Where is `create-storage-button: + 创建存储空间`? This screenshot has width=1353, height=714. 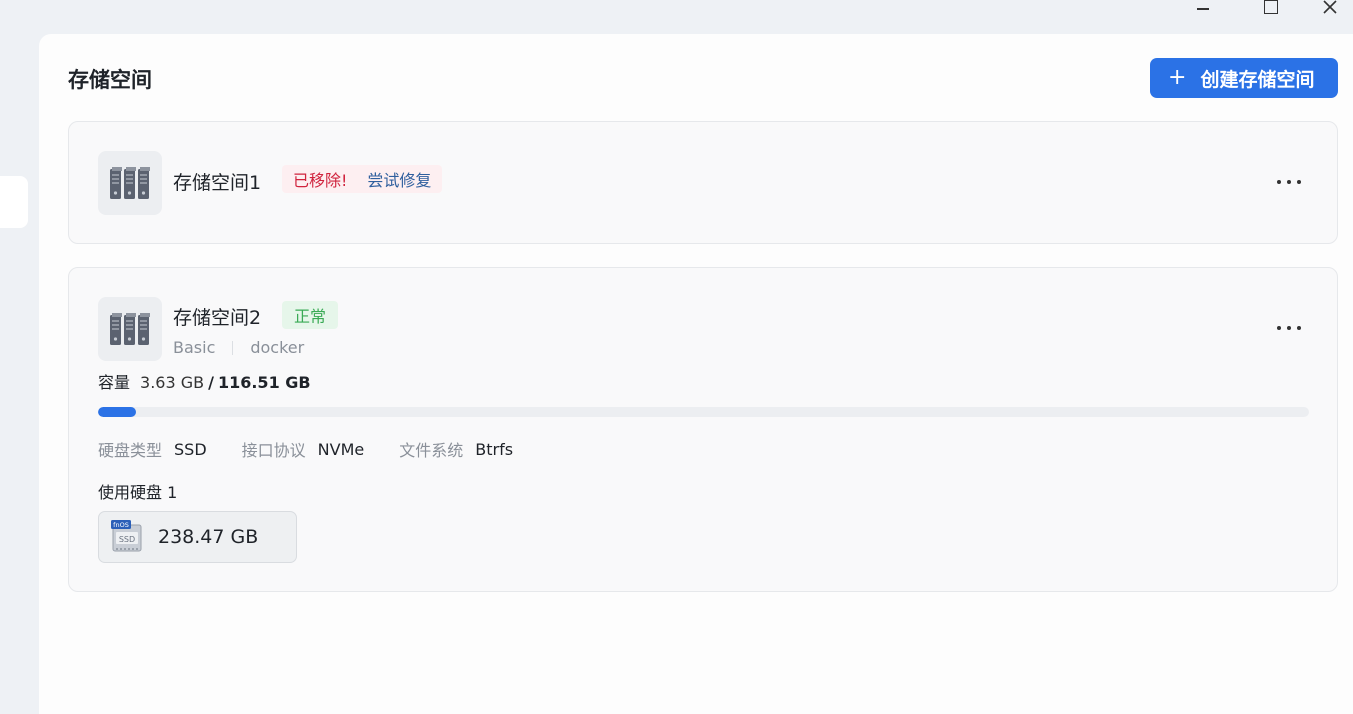 create-storage-button: + 创建存储空间 is located at coordinates (1244, 78).